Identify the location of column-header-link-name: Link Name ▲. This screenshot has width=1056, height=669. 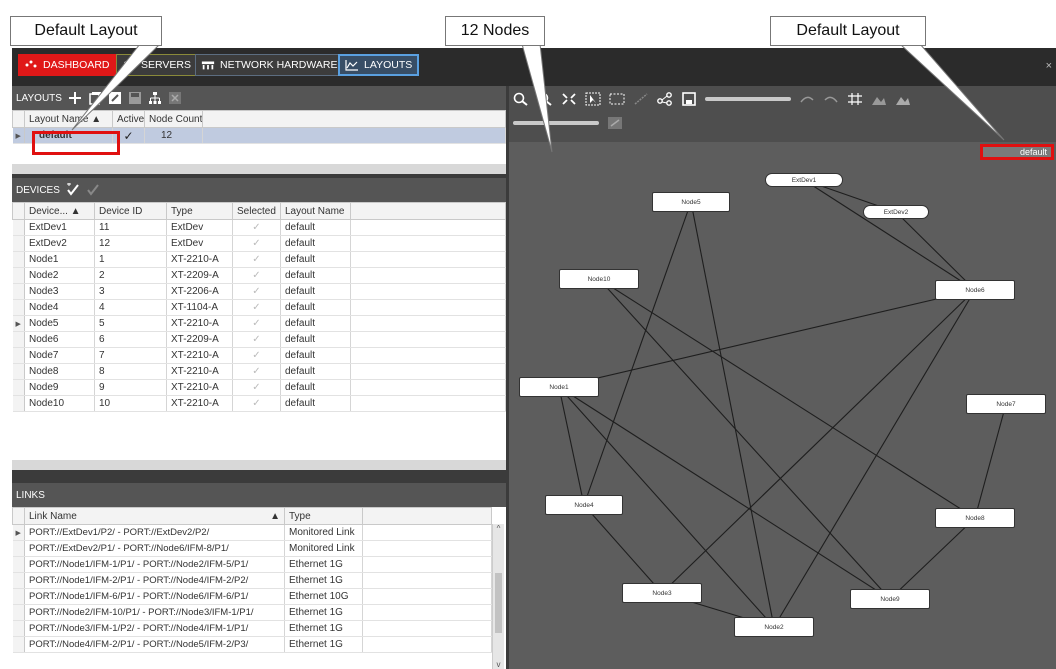
(154, 516).